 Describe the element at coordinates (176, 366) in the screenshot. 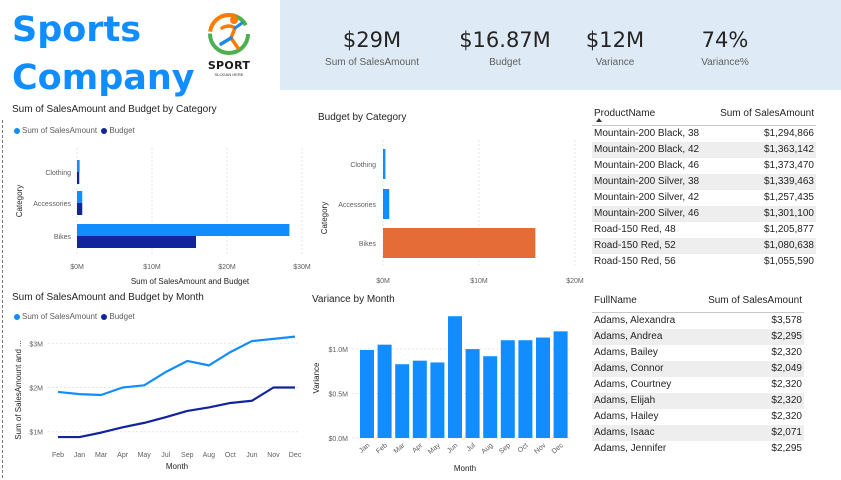

I see `line-sales` at that location.